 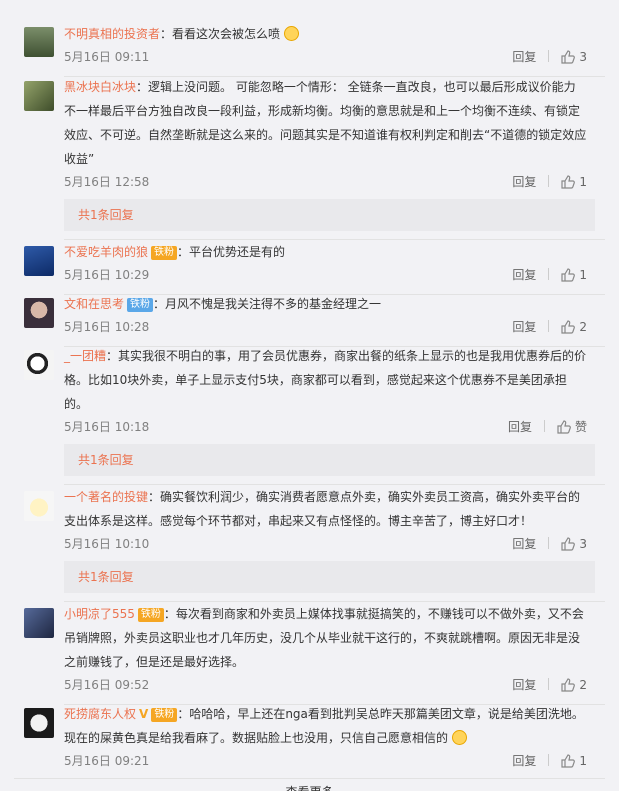 What do you see at coordinates (325, 427) in the screenshot?
I see `comment-meta: 5月16日 10:18 回复 赞` at bounding box center [325, 427].